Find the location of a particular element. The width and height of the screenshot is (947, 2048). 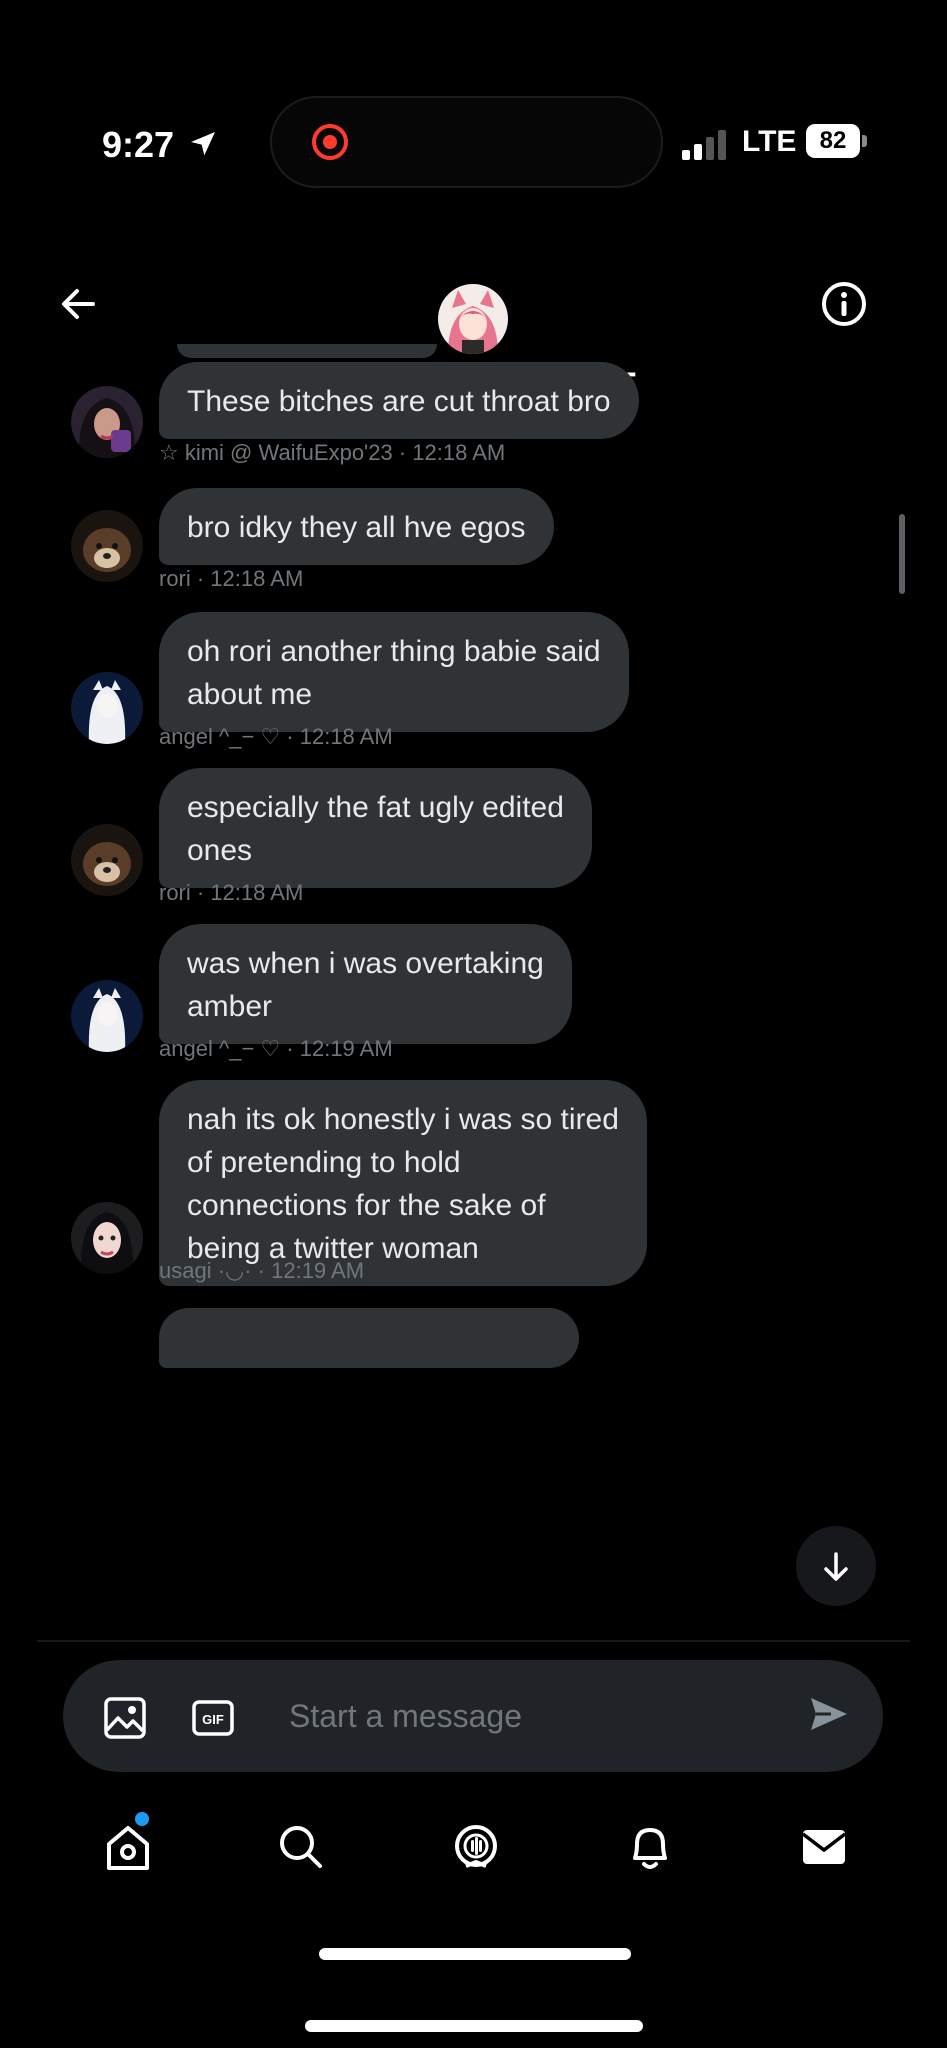

home-icon is located at coordinates (128, 1847).